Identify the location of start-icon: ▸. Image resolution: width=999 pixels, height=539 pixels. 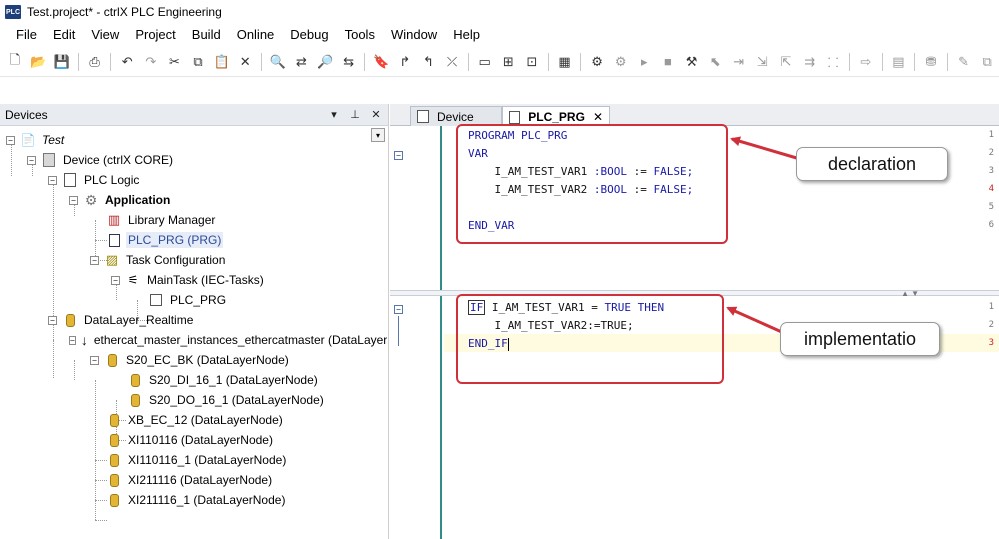
(645, 62).